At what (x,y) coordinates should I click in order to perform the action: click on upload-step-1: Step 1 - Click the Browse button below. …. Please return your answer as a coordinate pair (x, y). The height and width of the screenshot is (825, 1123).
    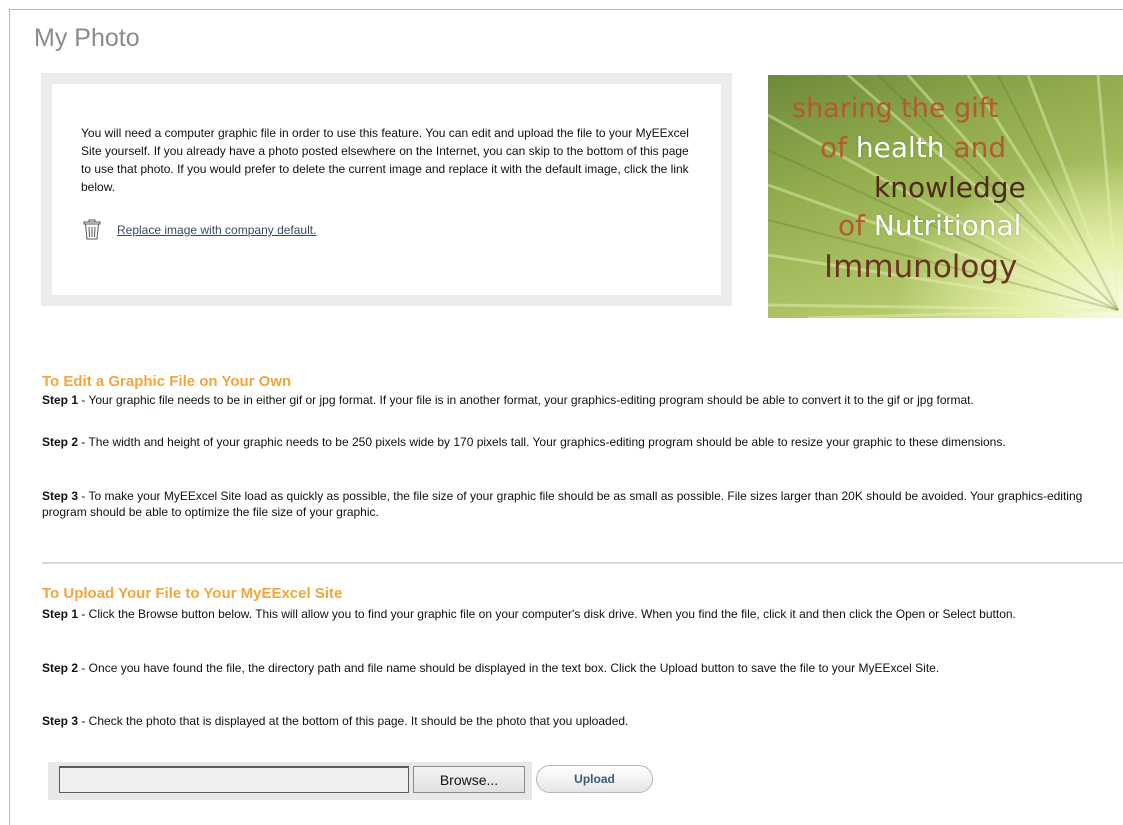
    Looking at the image, I should click on (582, 614).